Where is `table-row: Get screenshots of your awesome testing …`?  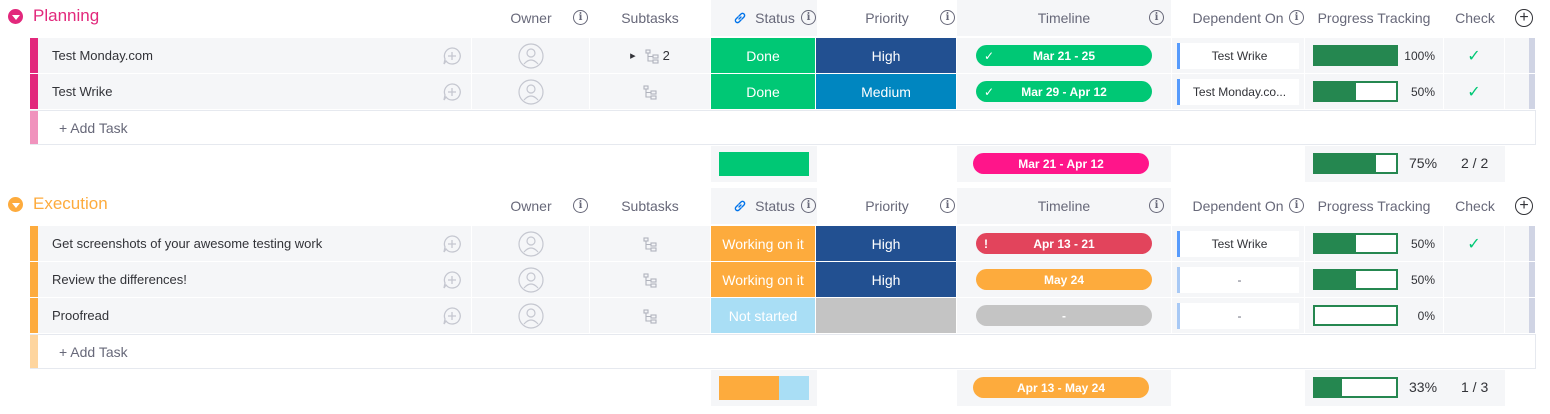 table-row: Get screenshots of your awesome testing … is located at coordinates (783, 243).